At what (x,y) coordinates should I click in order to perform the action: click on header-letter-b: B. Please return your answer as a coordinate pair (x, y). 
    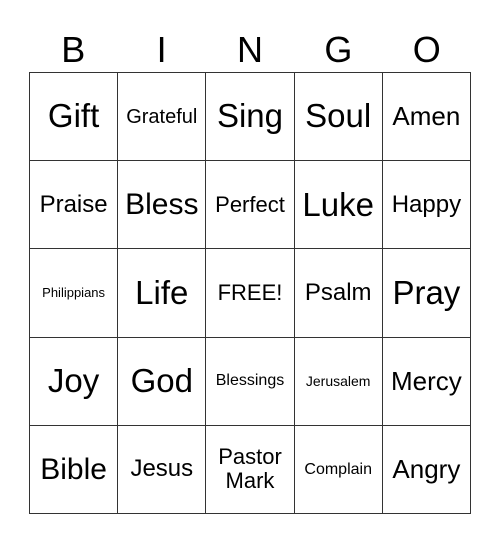
    Looking at the image, I should click on (73, 49).